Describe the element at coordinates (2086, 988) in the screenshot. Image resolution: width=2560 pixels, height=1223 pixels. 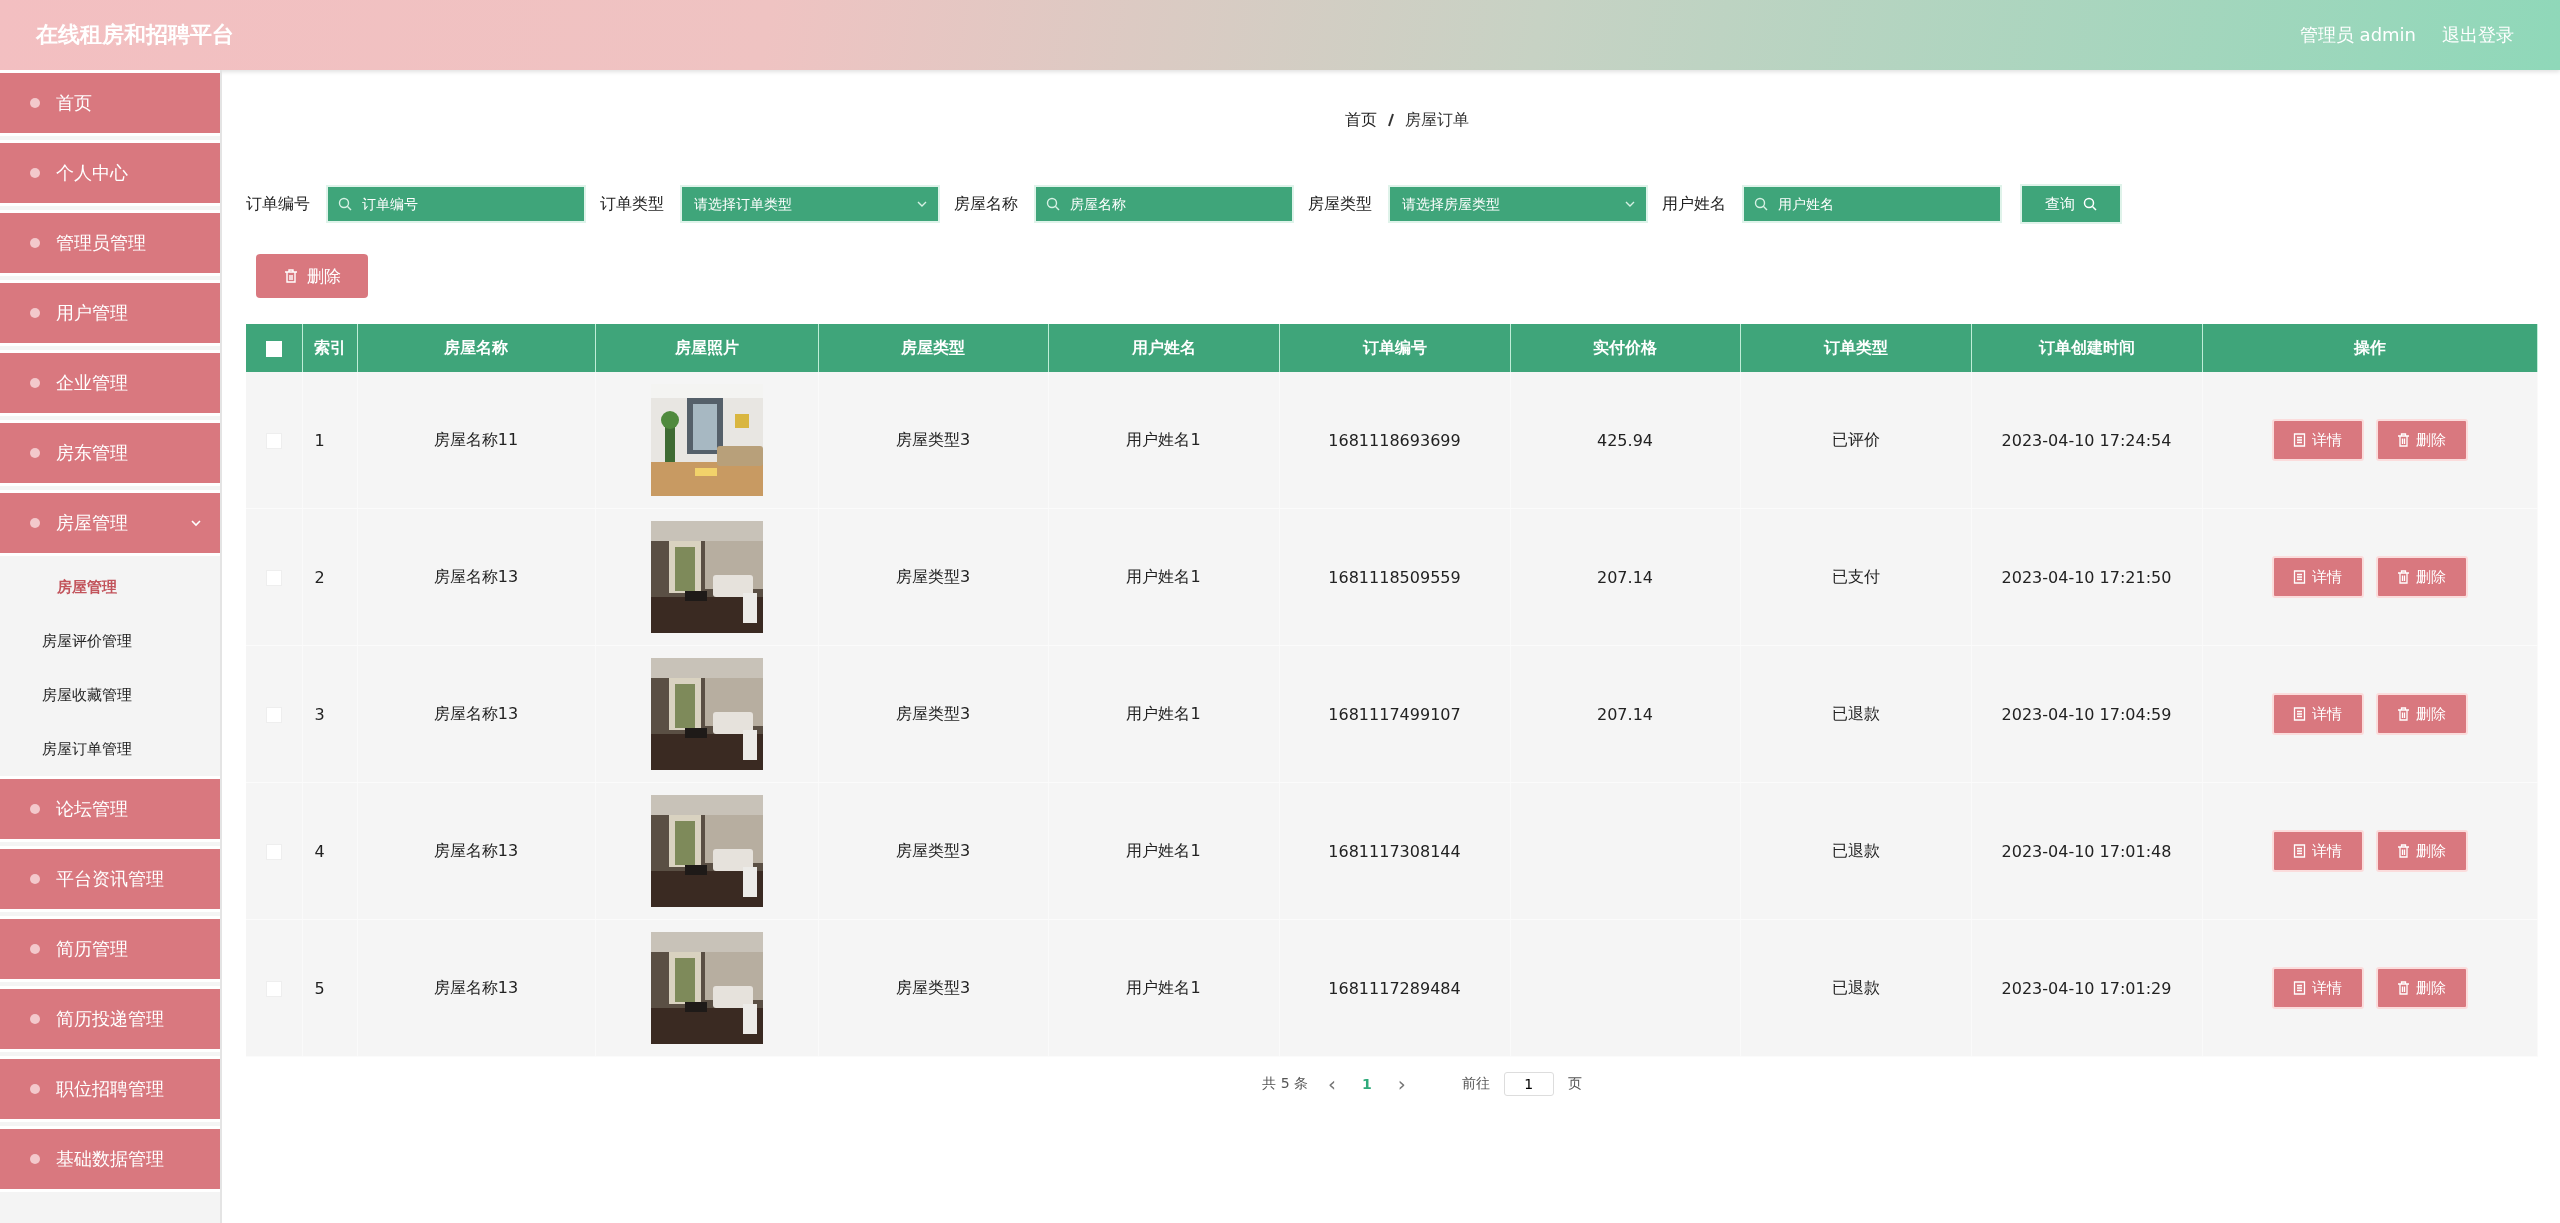
I see `table-cell: 2023-04-10 17:01:29` at that location.